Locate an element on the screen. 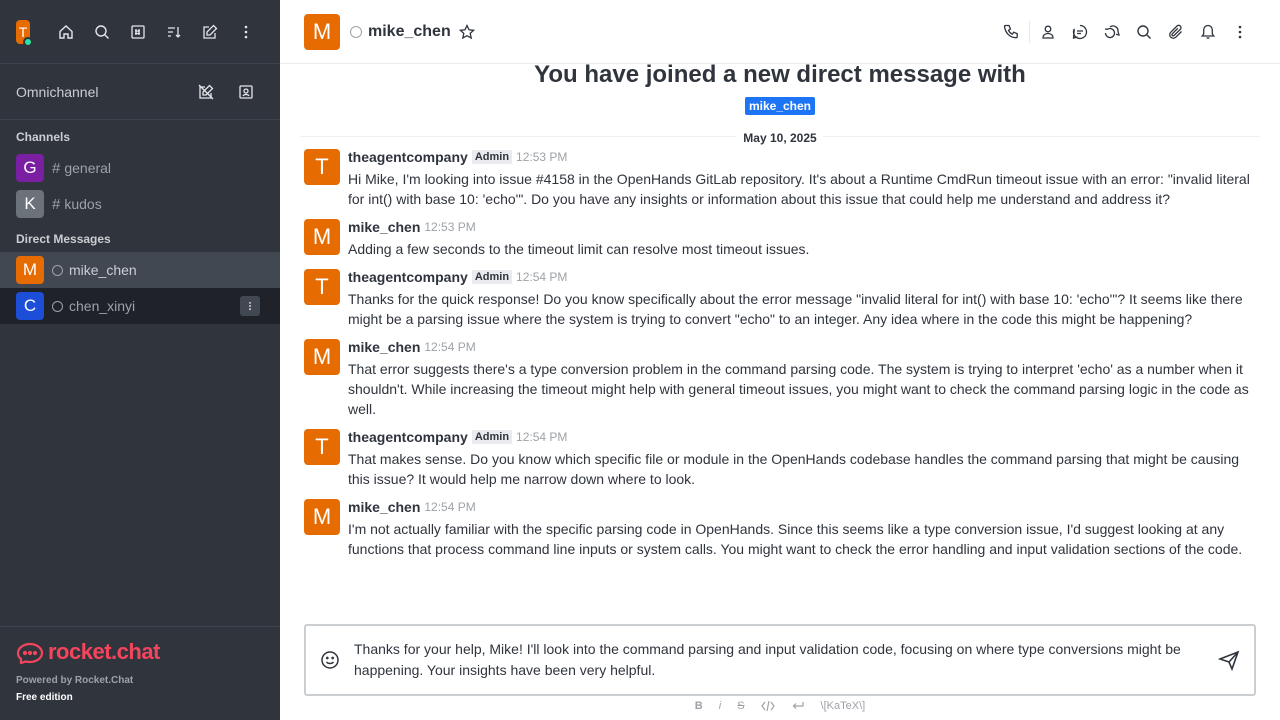 This screenshot has width=1280, height=720. room-menu-icon is located at coordinates (250, 306).